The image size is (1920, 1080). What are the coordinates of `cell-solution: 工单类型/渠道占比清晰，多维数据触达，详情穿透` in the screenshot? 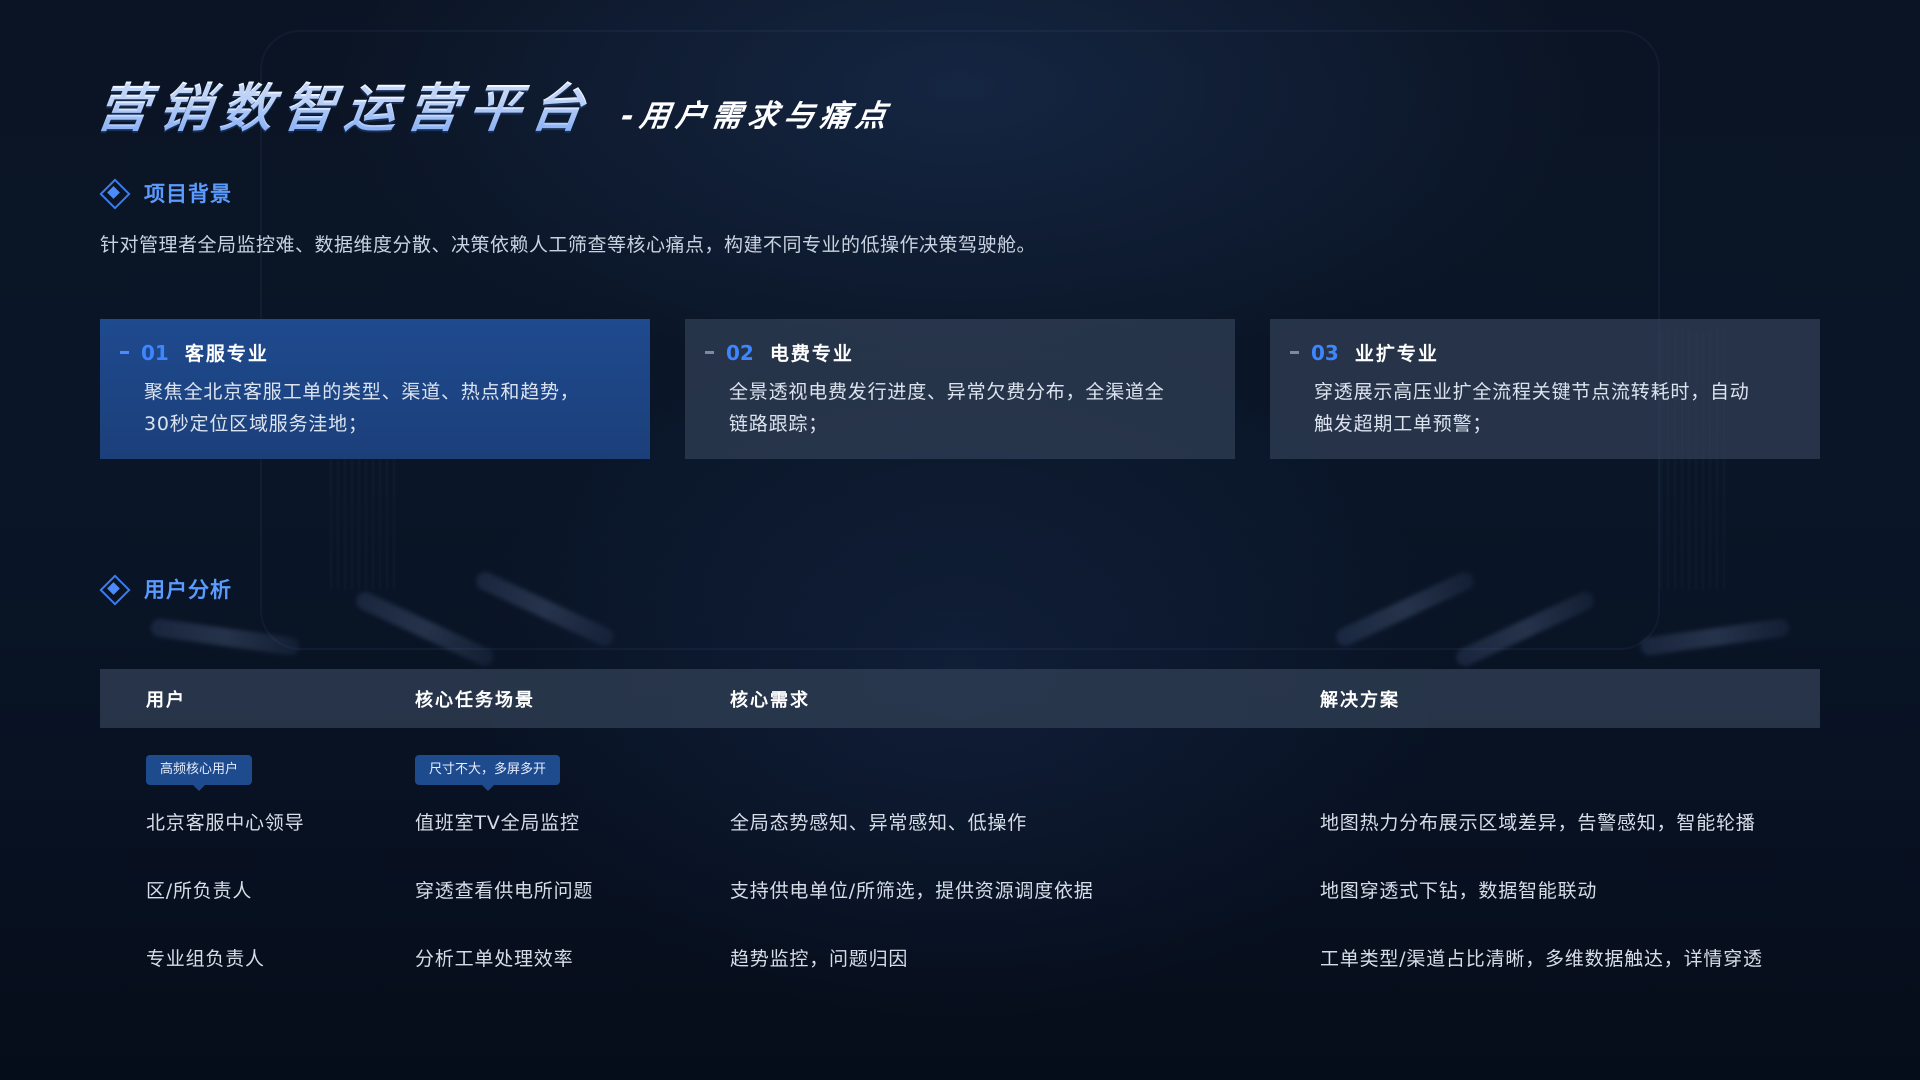 It's located at (1541, 959).